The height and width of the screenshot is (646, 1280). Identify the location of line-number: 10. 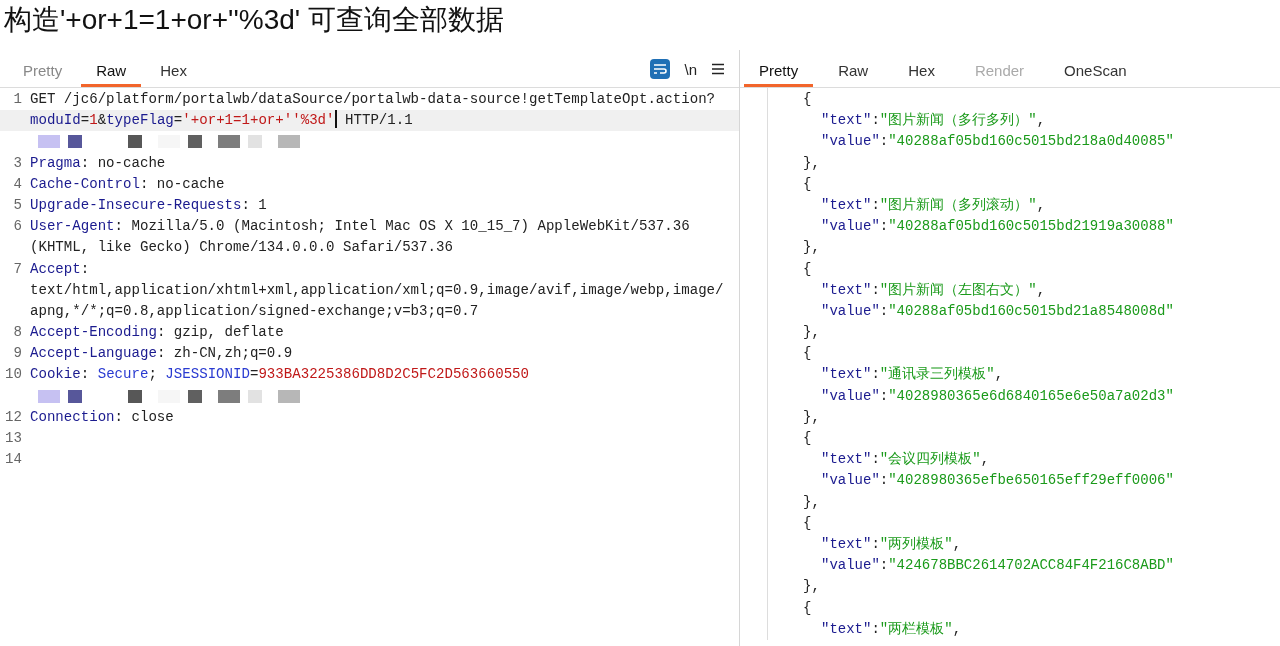
(13, 375).